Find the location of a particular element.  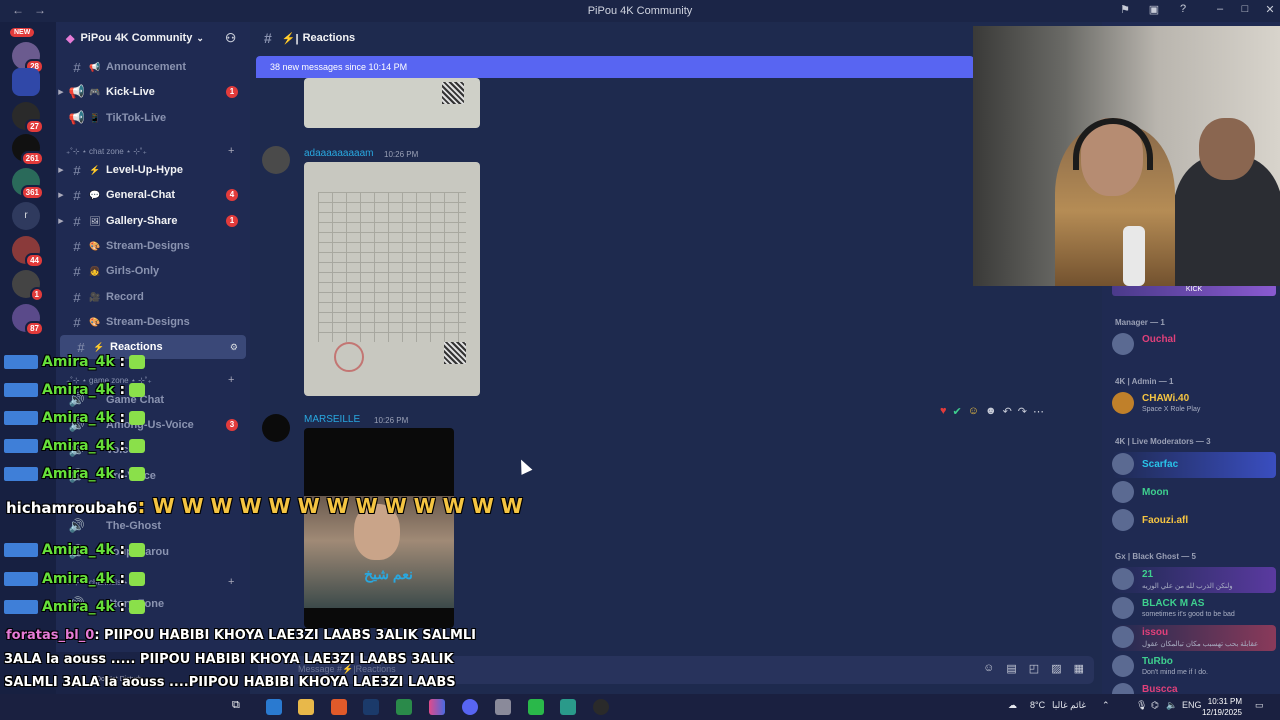

channel-item: # 📢 Announcement is located at coordinates (153, 67).